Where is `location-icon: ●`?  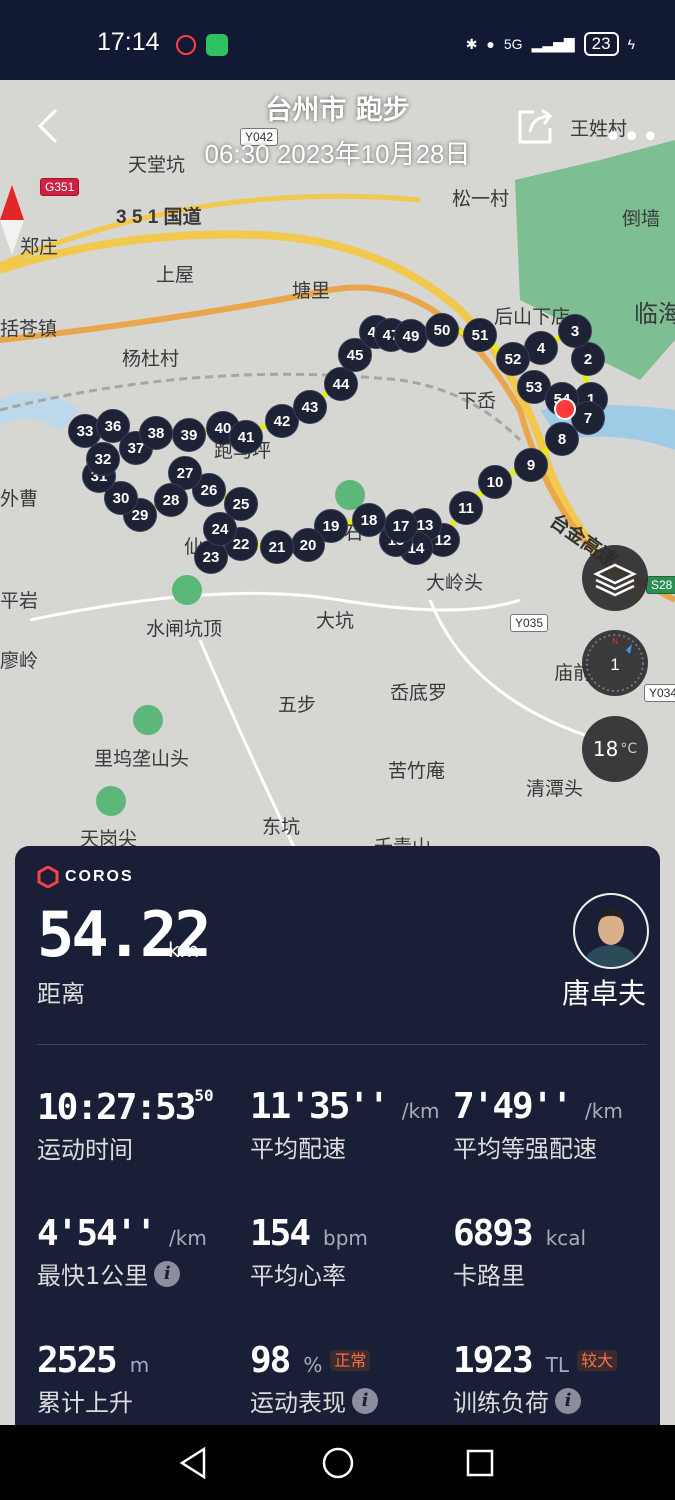 location-icon: ● is located at coordinates (490, 44).